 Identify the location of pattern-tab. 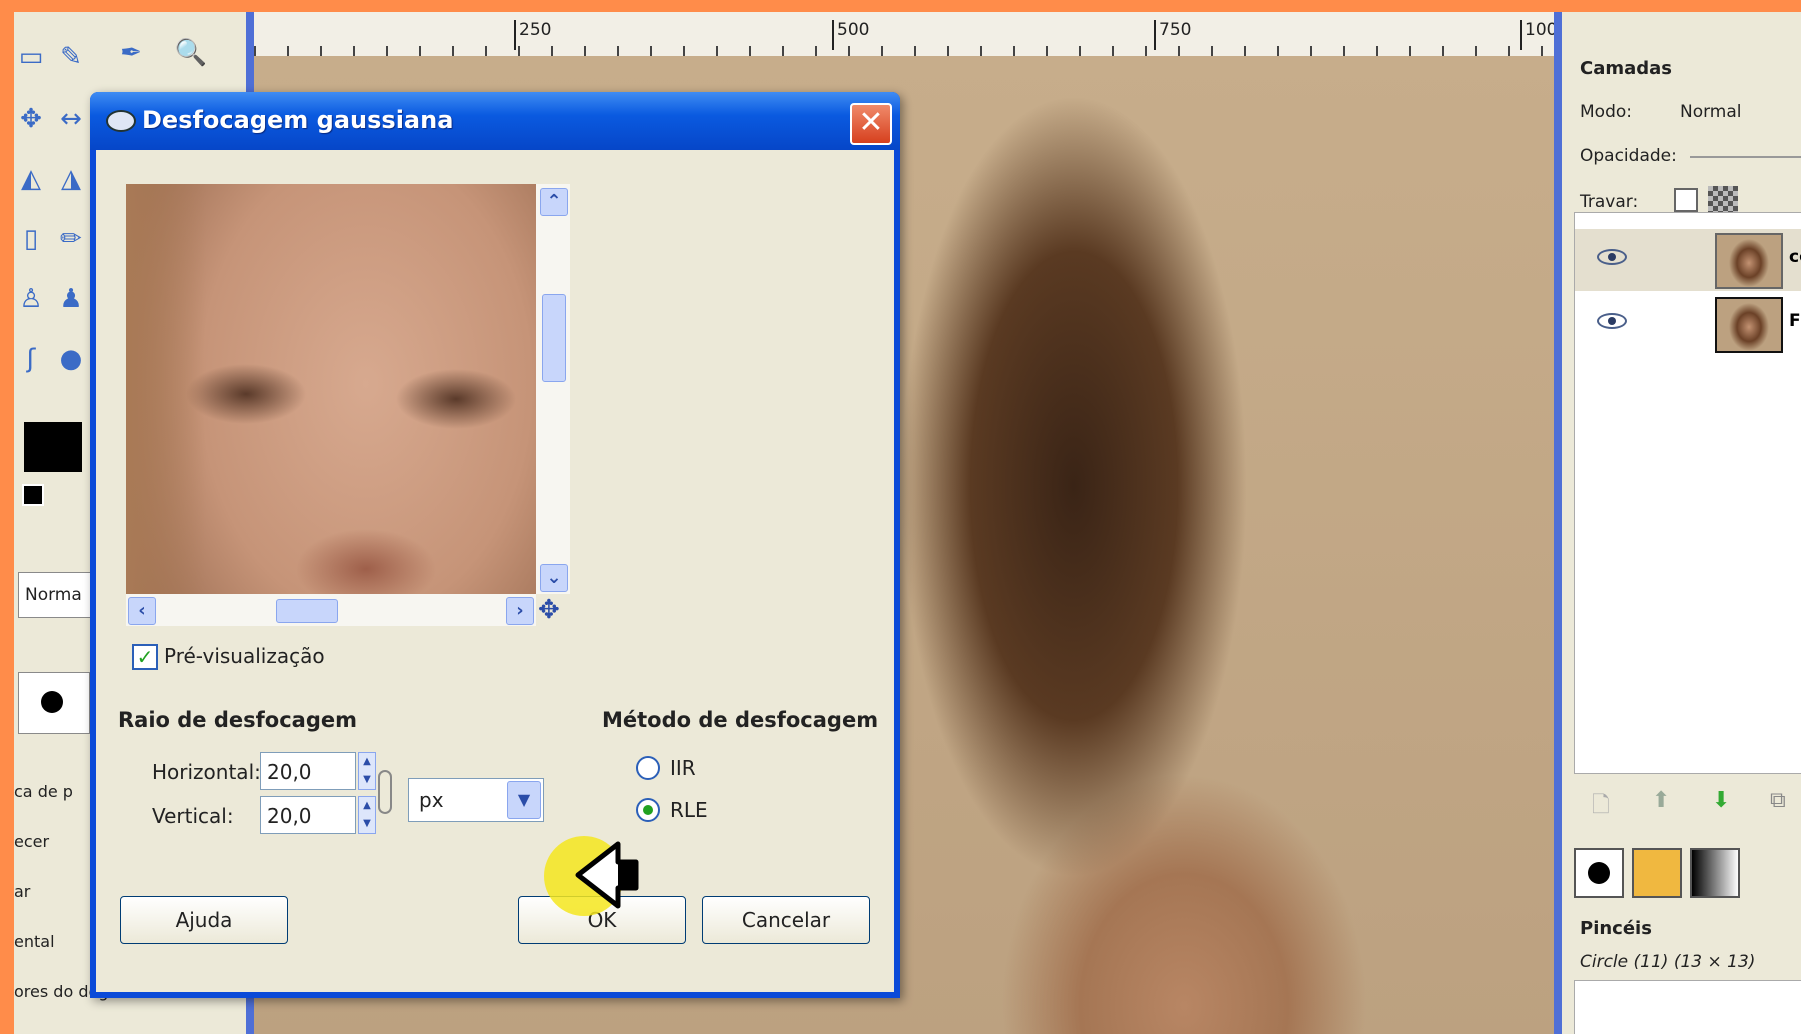
(1657, 873).